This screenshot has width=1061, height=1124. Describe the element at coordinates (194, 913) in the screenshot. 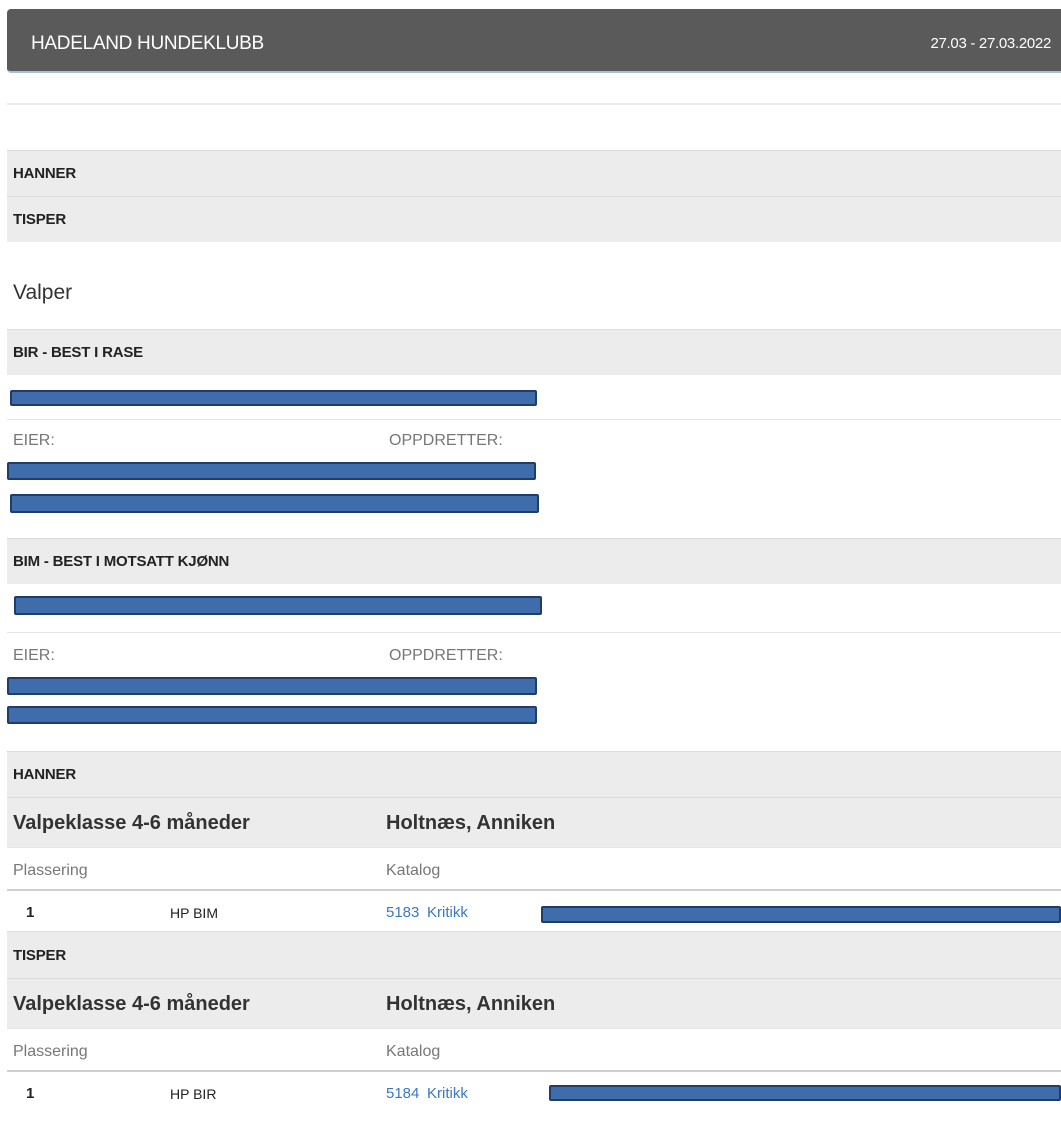

I see `award: HP BIM` at that location.